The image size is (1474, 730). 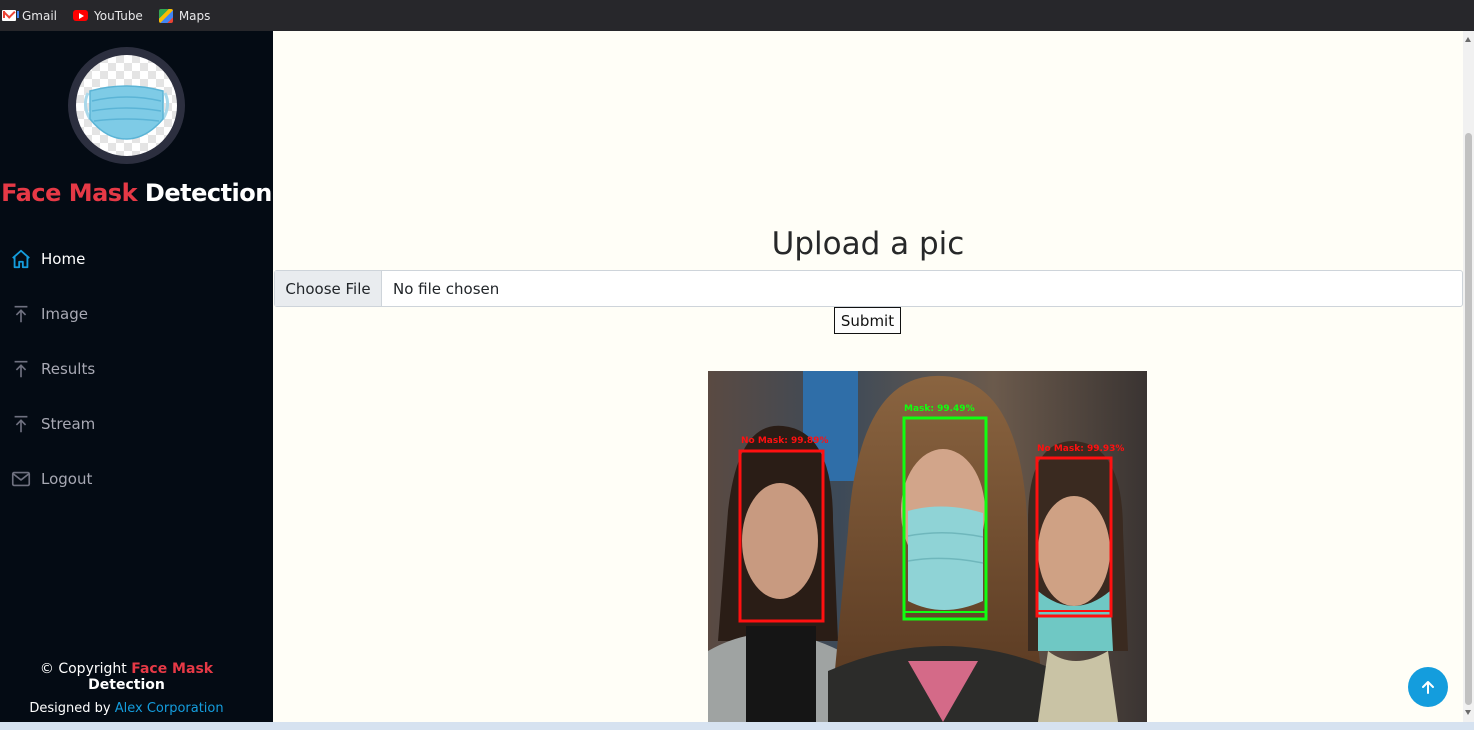 I want to click on choose-file-button: Choose File, so click(x=328, y=288).